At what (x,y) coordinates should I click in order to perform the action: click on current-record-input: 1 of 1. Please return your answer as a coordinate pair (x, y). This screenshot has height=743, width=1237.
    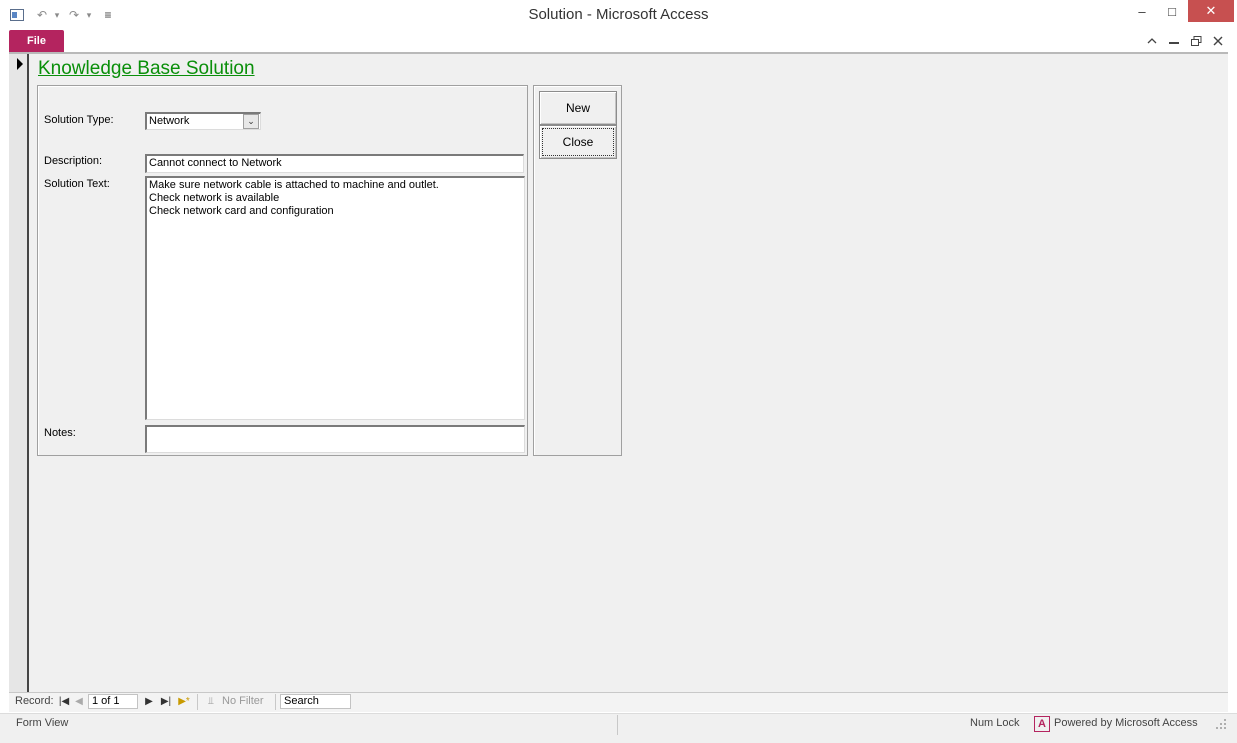
    Looking at the image, I should click on (113, 701).